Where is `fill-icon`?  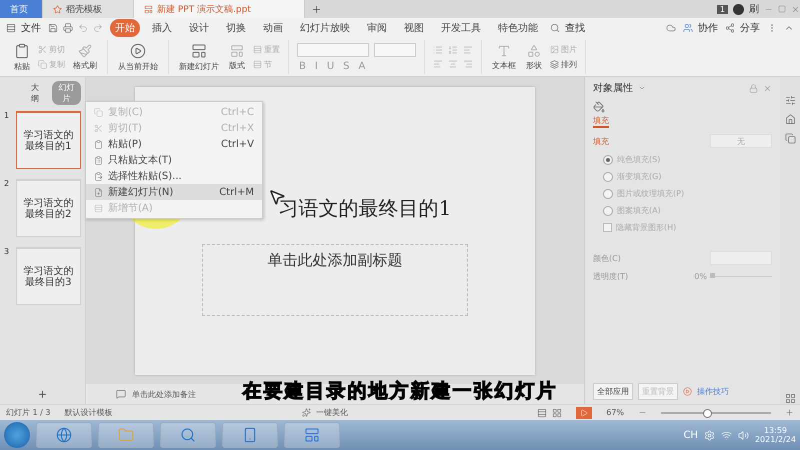 fill-icon is located at coordinates (599, 107).